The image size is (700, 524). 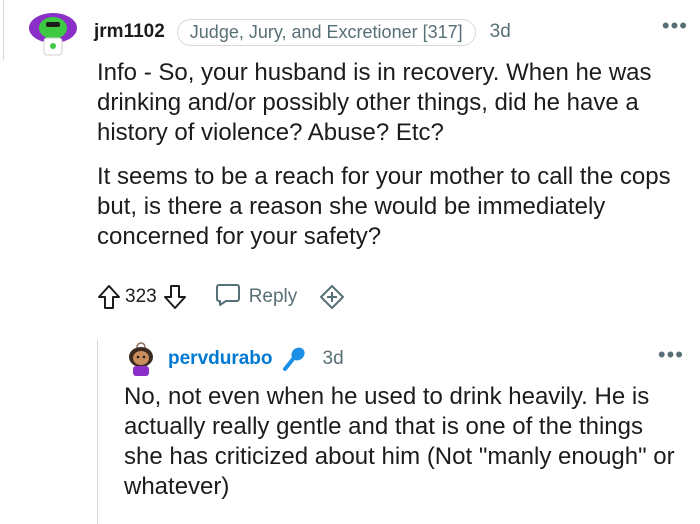 I want to click on comment-actions: 323 Reply, so click(x=221, y=297).